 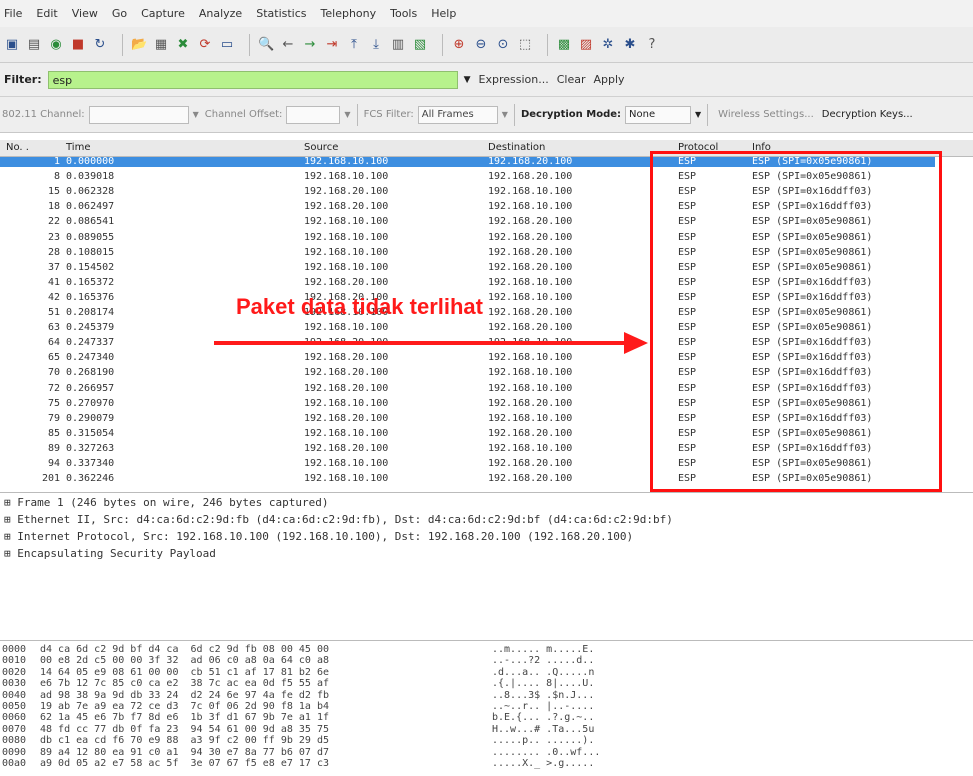 I want to click on annotation-arrow, so click(x=431, y=343).